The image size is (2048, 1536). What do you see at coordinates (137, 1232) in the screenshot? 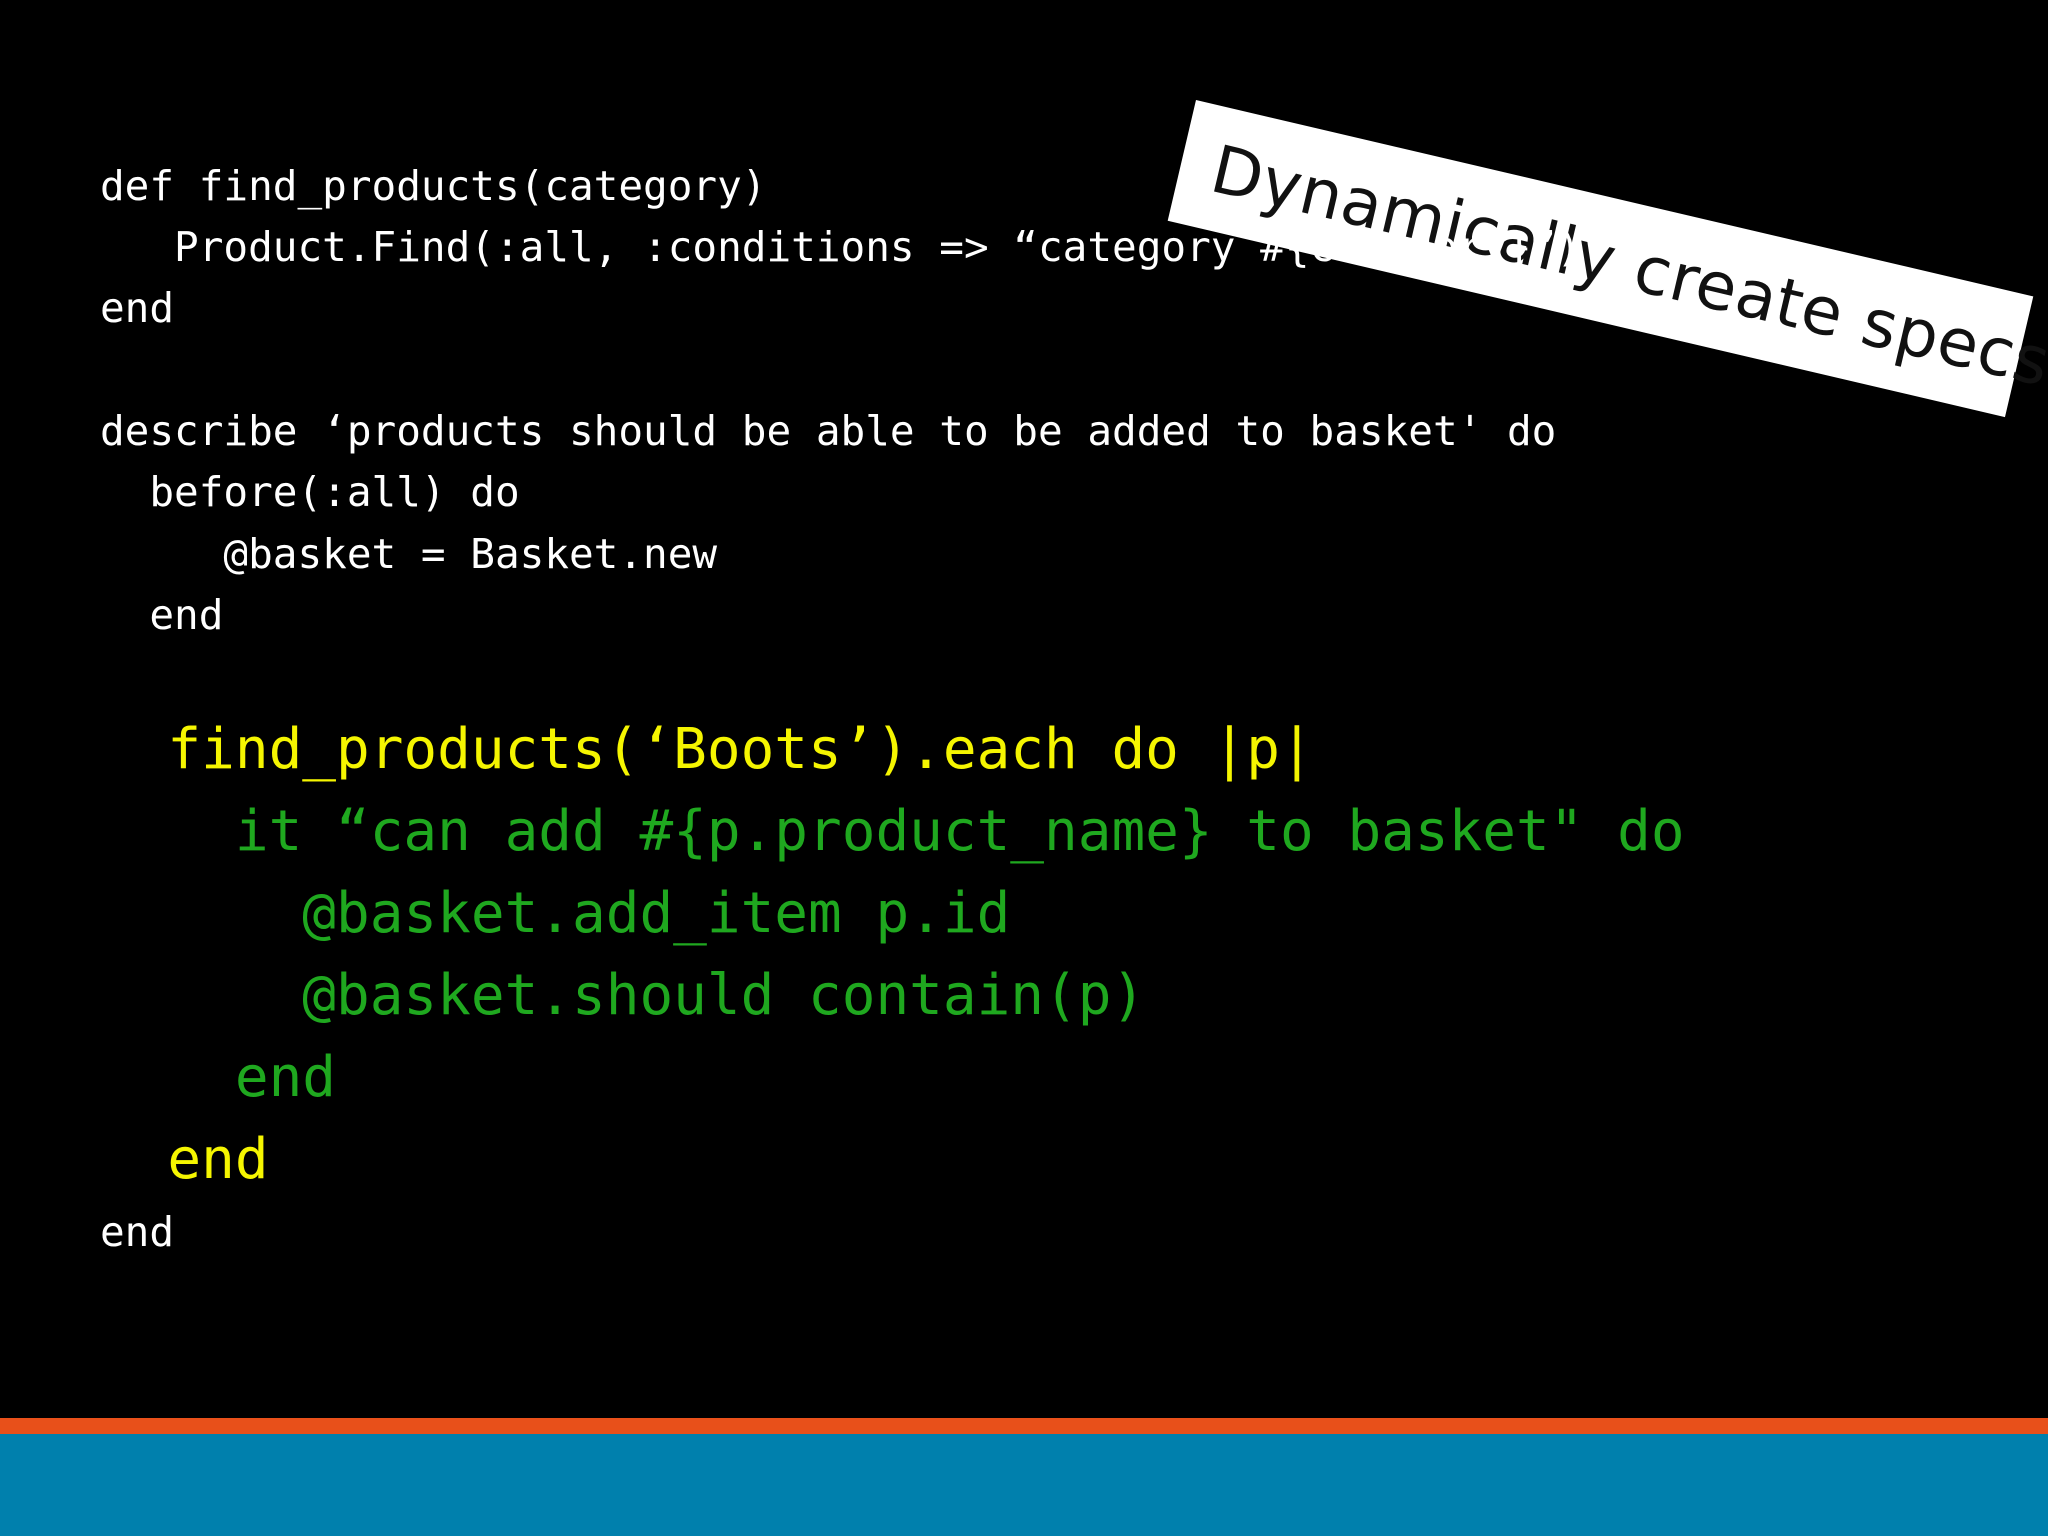
I see `code-line-final-end: end` at bounding box center [137, 1232].